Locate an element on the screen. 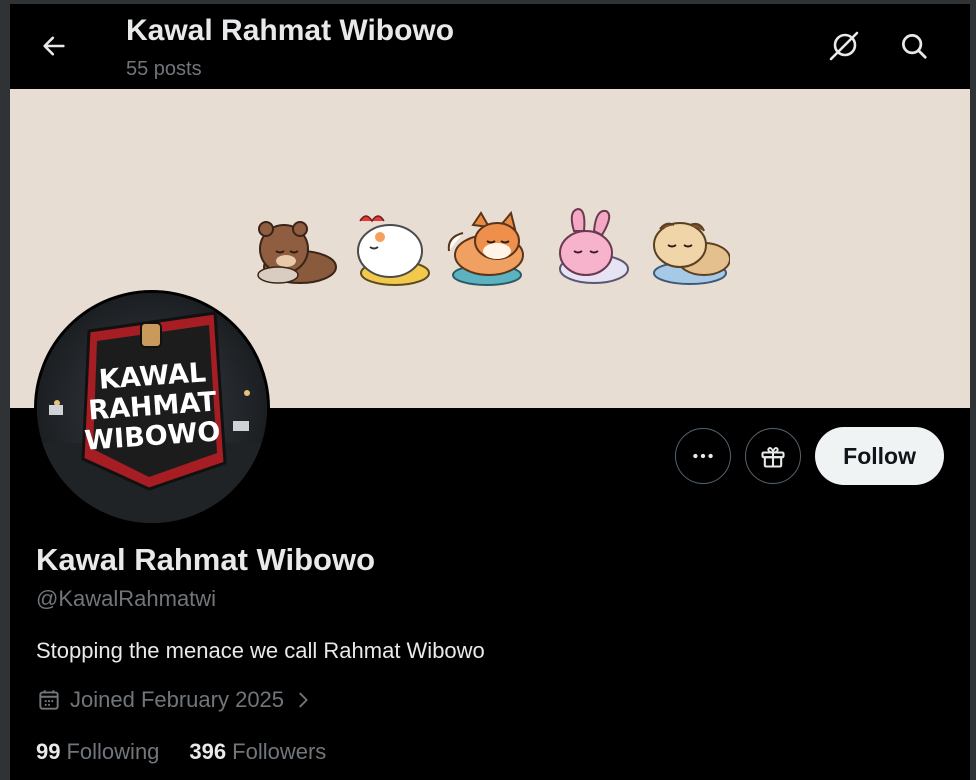 Image resolution: width=976 pixels, height=780 pixels. more-icon is located at coordinates (703, 456).